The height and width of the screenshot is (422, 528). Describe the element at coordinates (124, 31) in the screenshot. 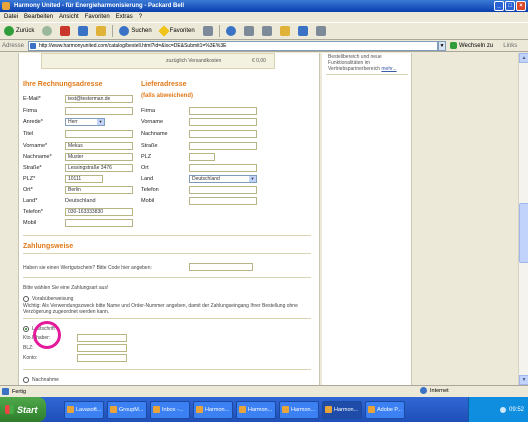

I see `search-icon` at that location.